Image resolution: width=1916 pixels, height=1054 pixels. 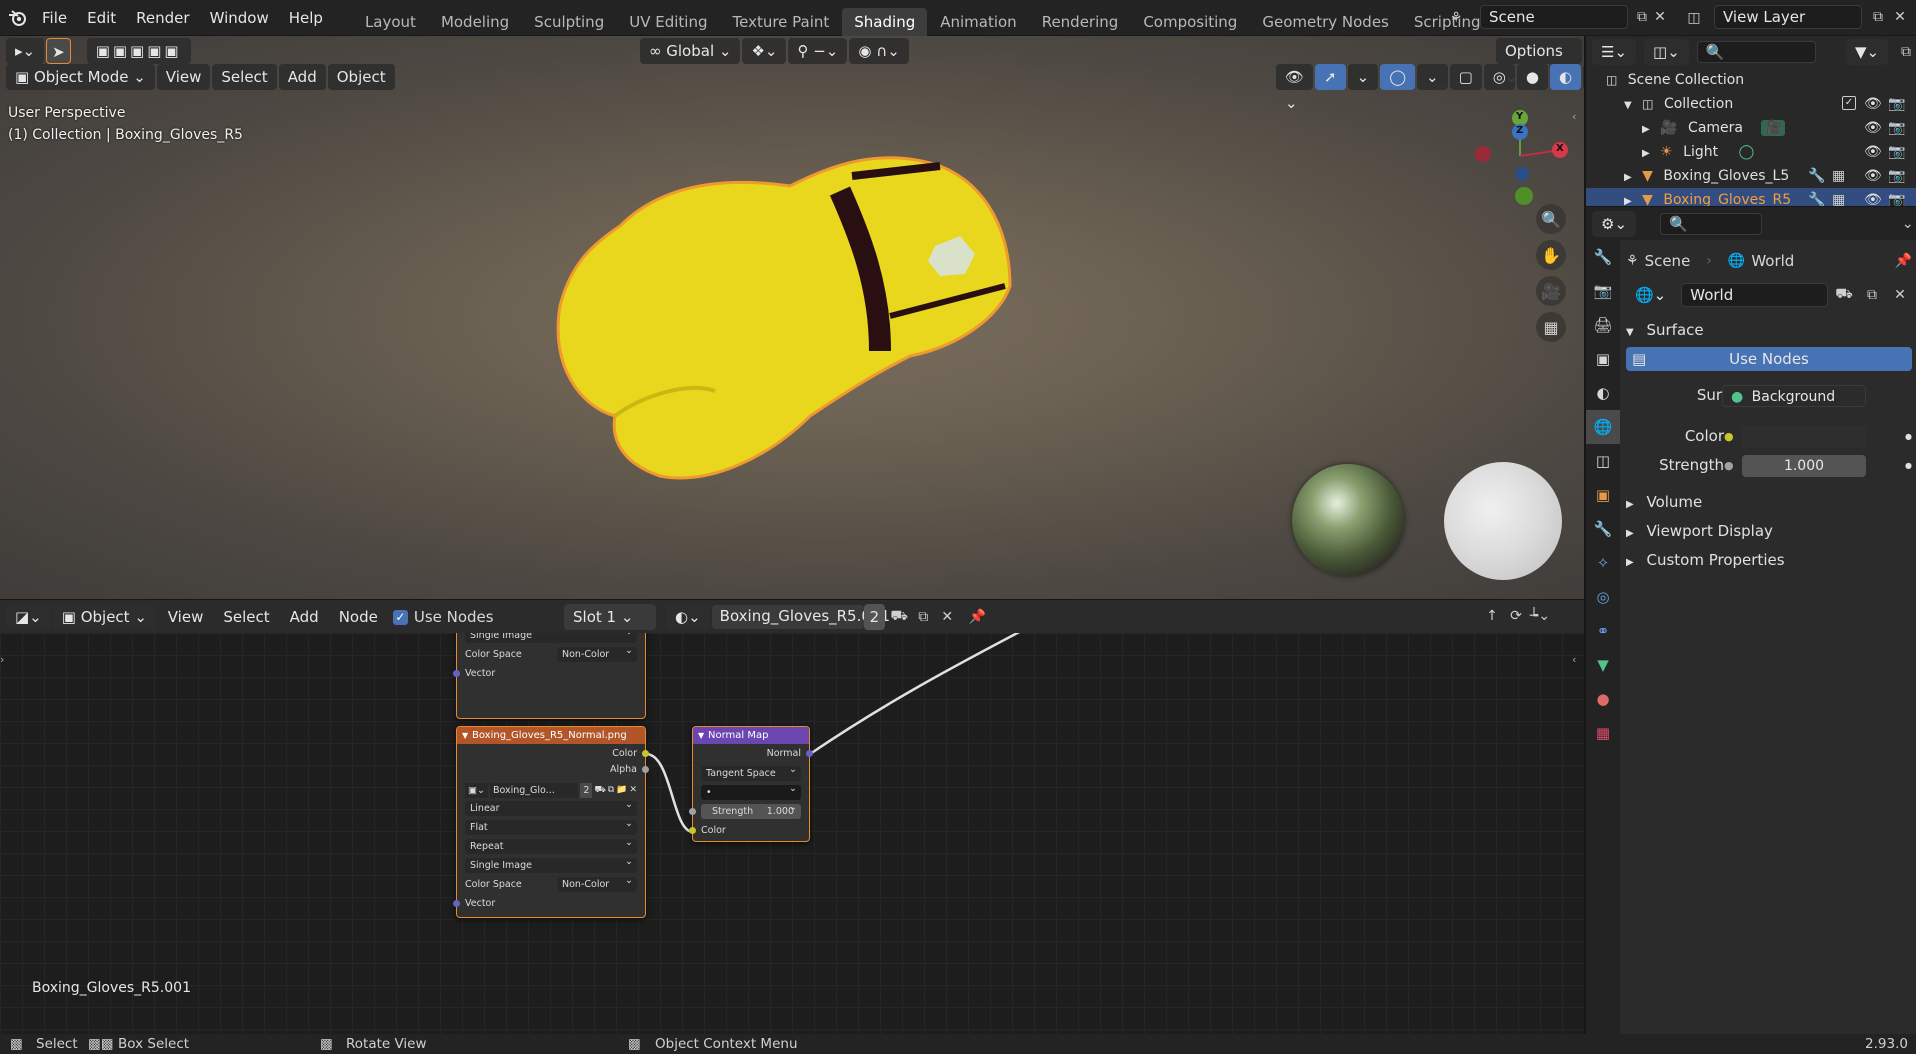 I want to click on strength-field: Strength 1.000, so click(x=745, y=809).